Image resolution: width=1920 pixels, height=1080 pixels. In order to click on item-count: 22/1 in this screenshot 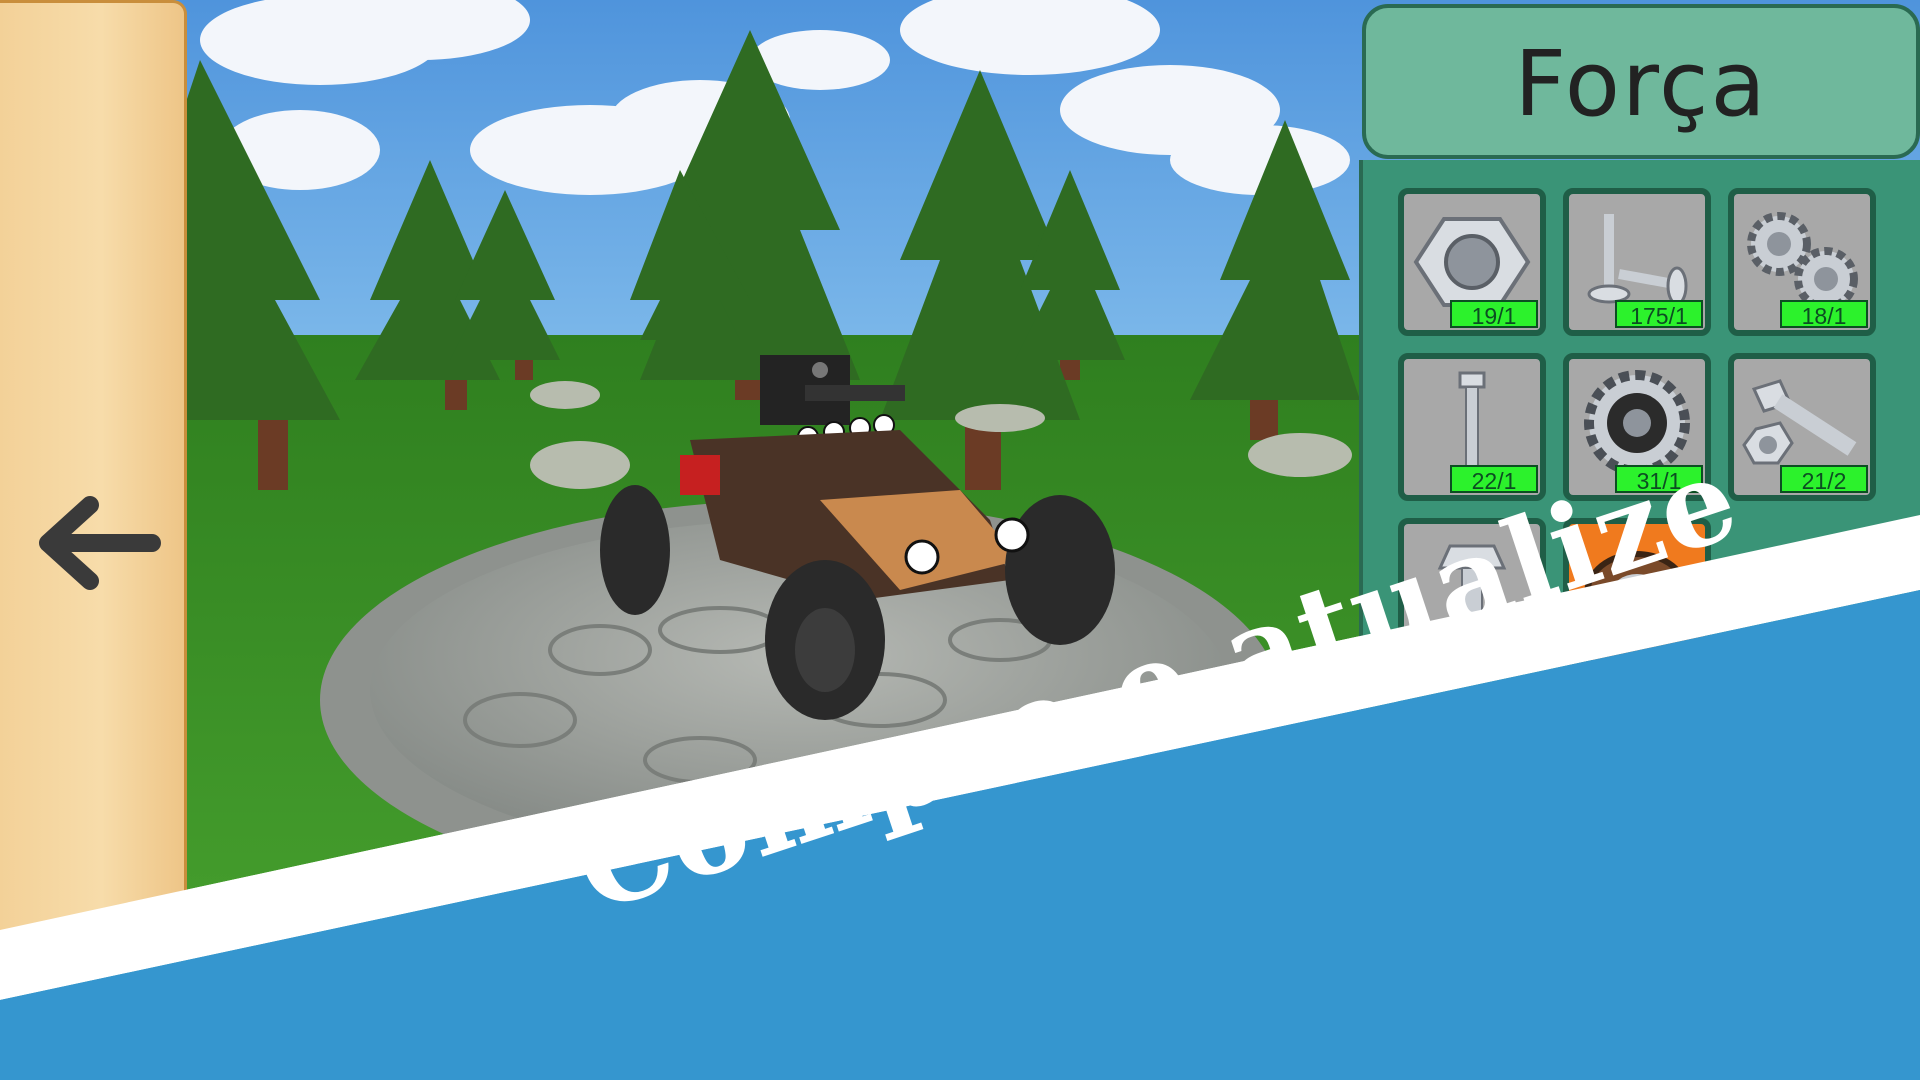, I will do `click(1494, 479)`.